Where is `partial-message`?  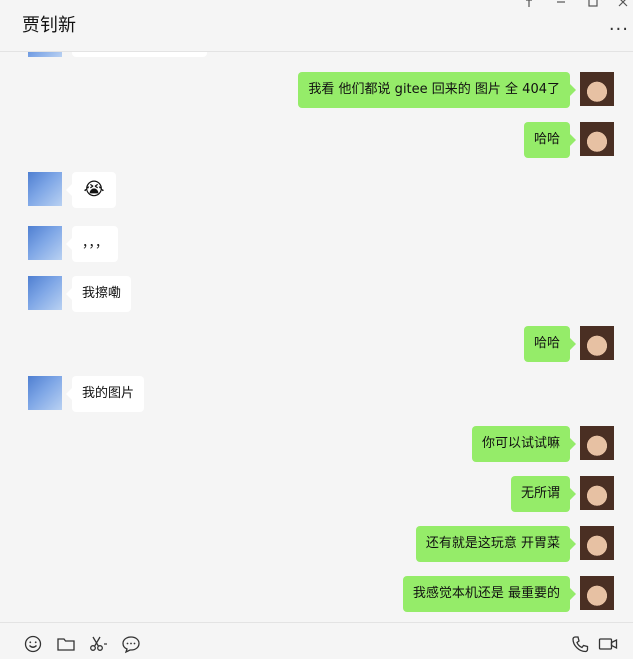 partial-message is located at coordinates (316, 54).